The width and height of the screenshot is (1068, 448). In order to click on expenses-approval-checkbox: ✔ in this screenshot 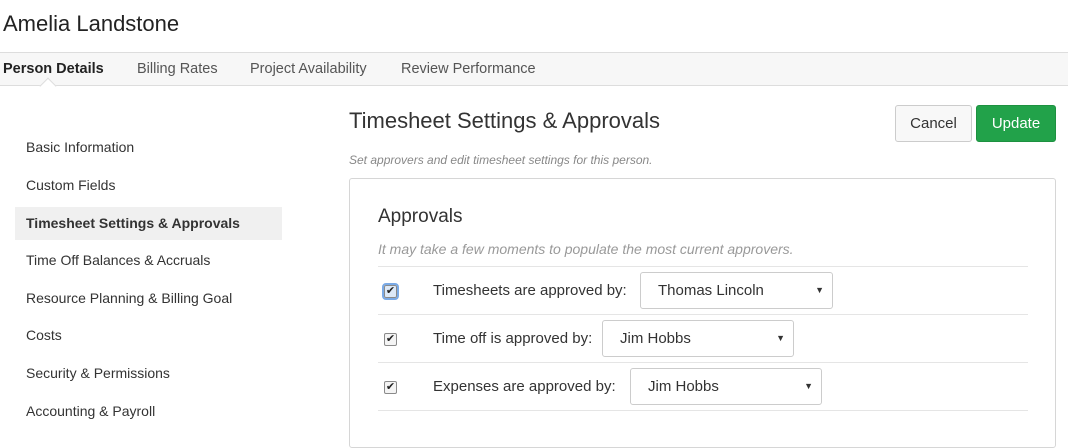, I will do `click(390, 387)`.